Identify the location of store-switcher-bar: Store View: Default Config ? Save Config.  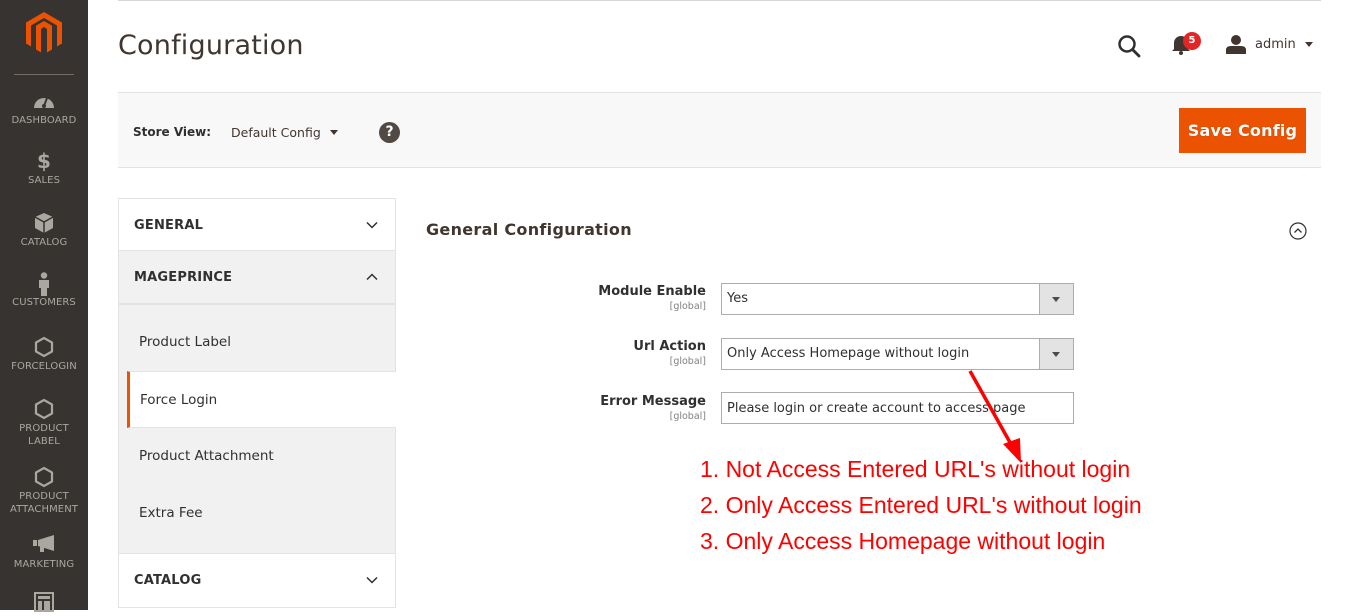
(719, 130).